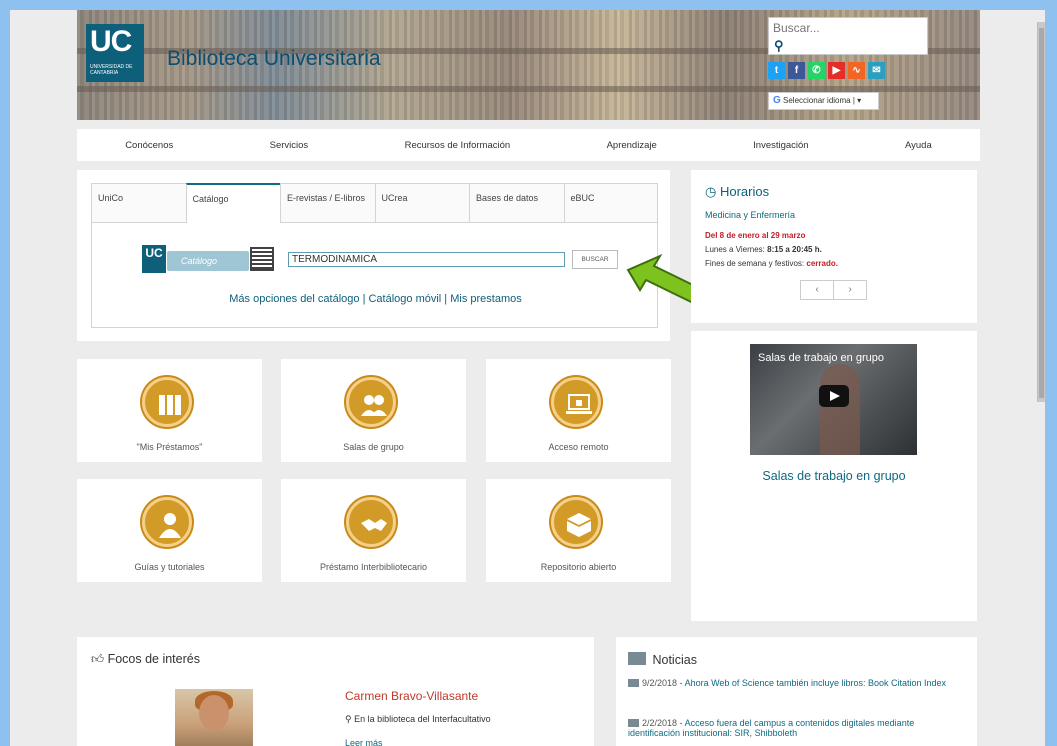 Image resolution: width=1057 pixels, height=746 pixels. What do you see at coordinates (876, 70) in the screenshot?
I see `mail-icon: ✉` at bounding box center [876, 70].